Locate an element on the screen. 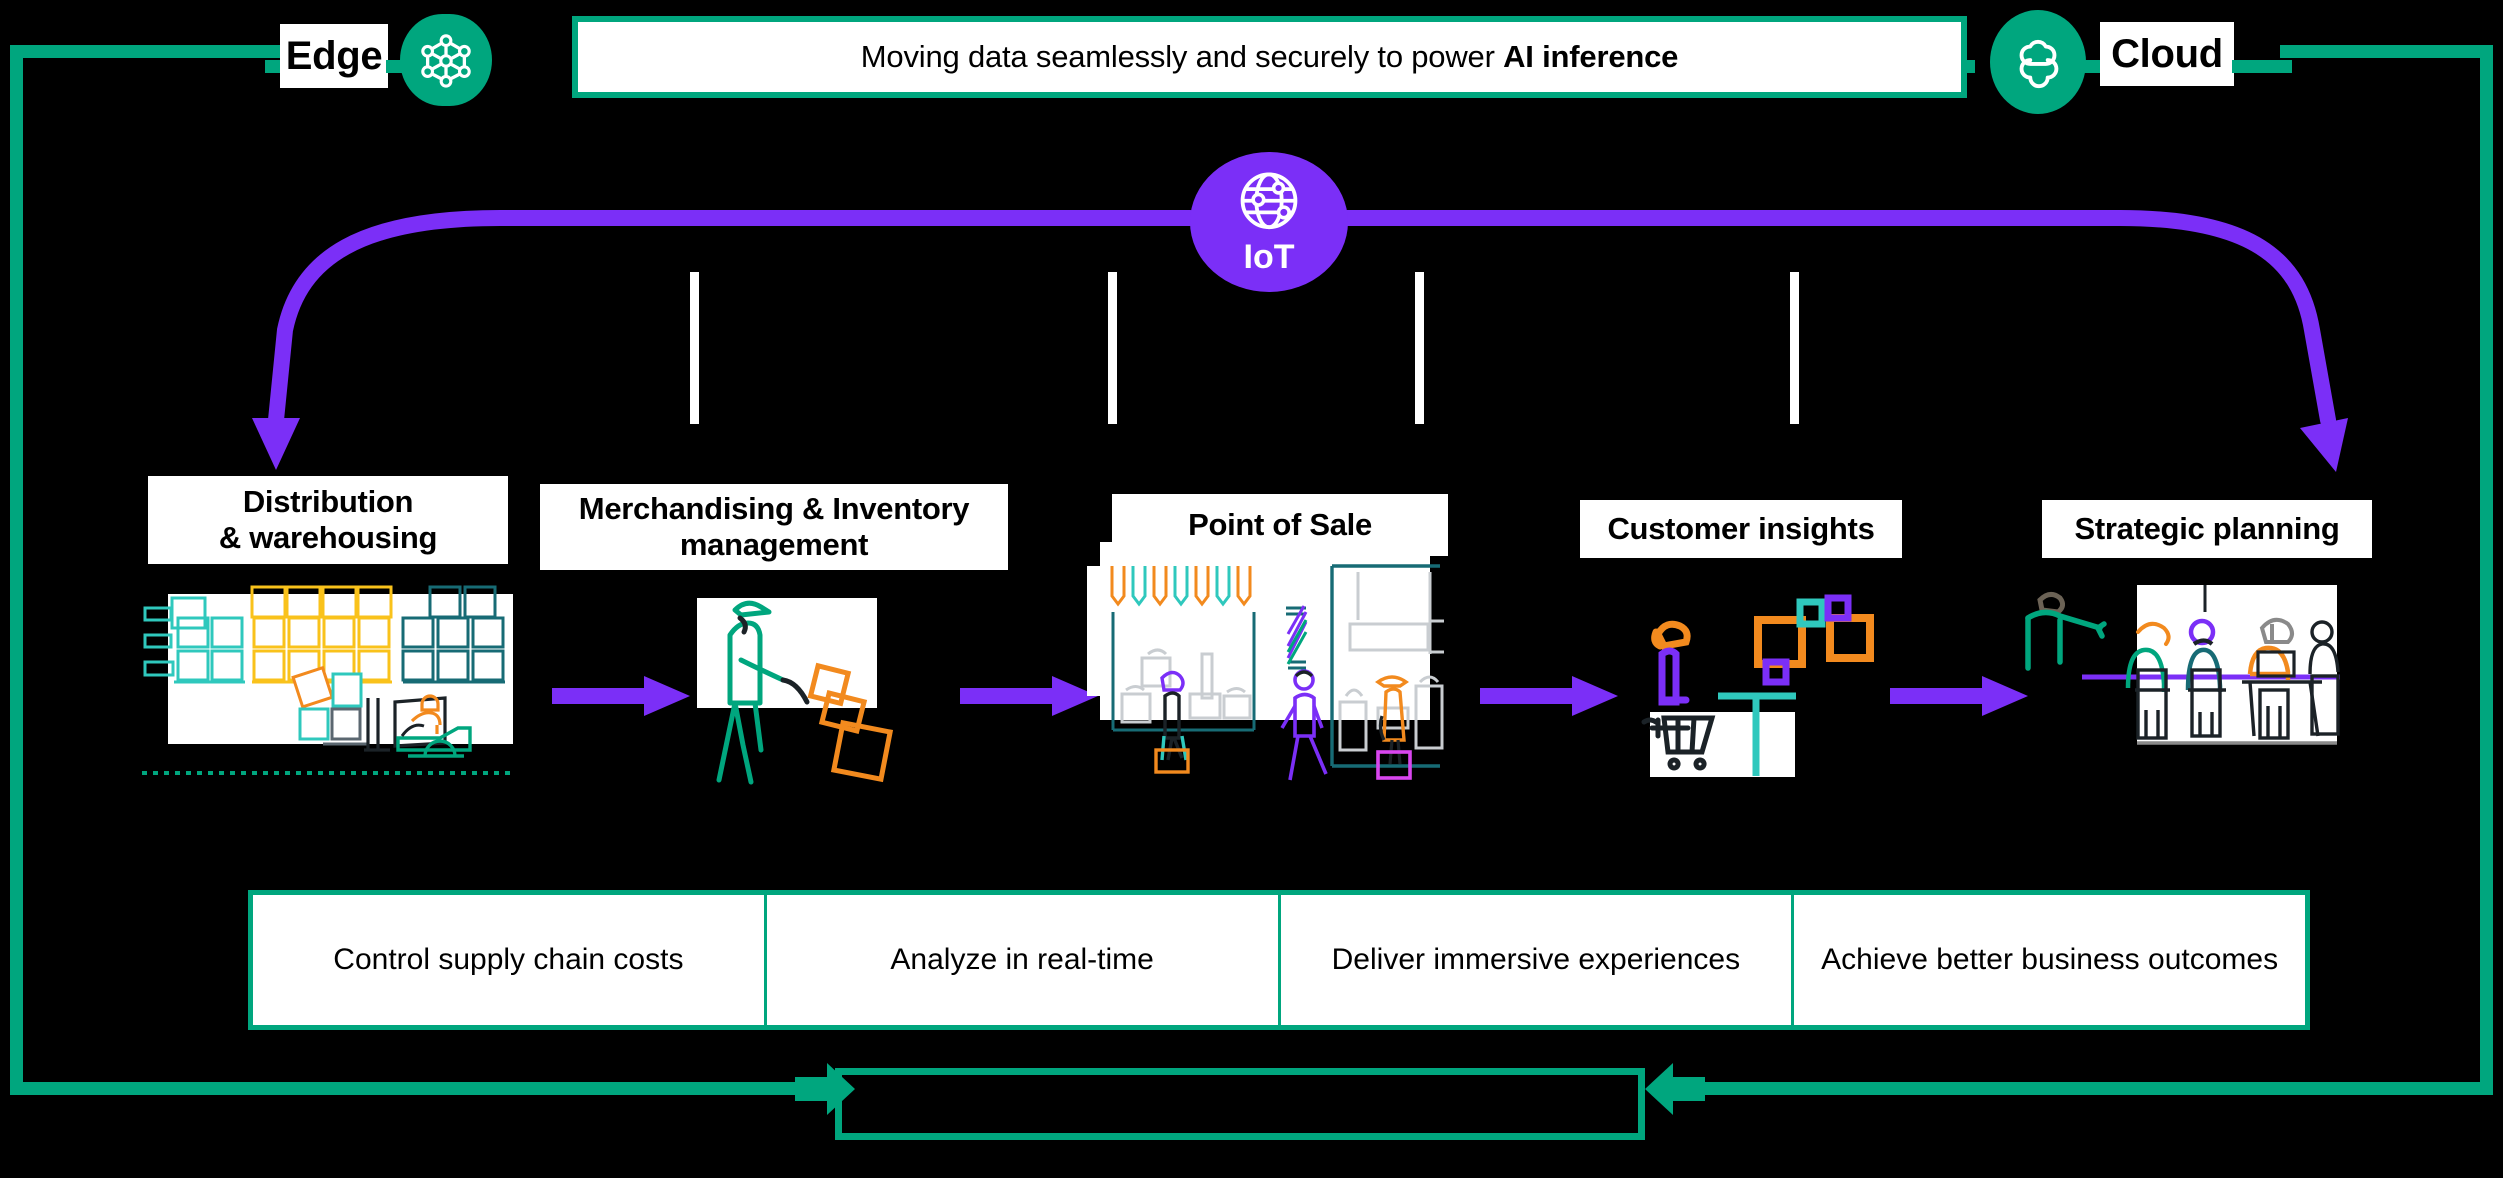 This screenshot has width=2503, height=1178. benefit-achieve-better-business-outcomes: Achieve better business outcomes is located at coordinates (2049, 960).